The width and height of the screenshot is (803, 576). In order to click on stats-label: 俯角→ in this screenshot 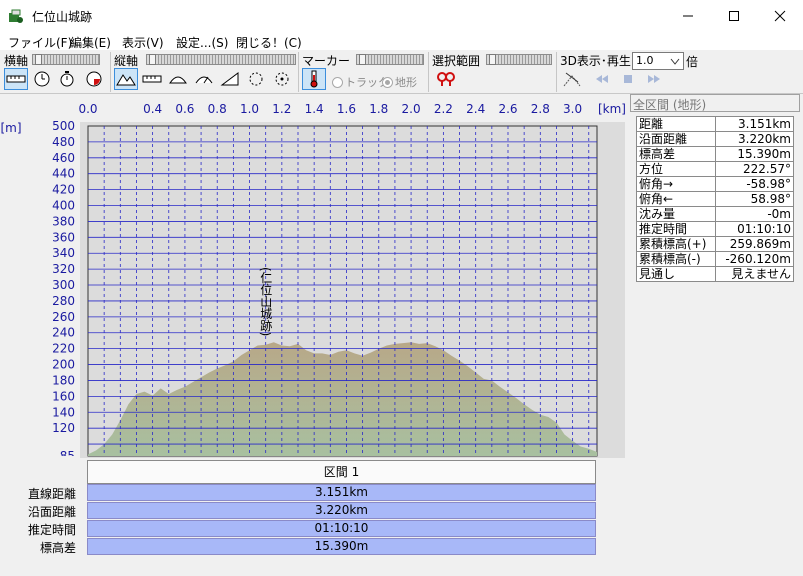, I will do `click(676, 184)`.